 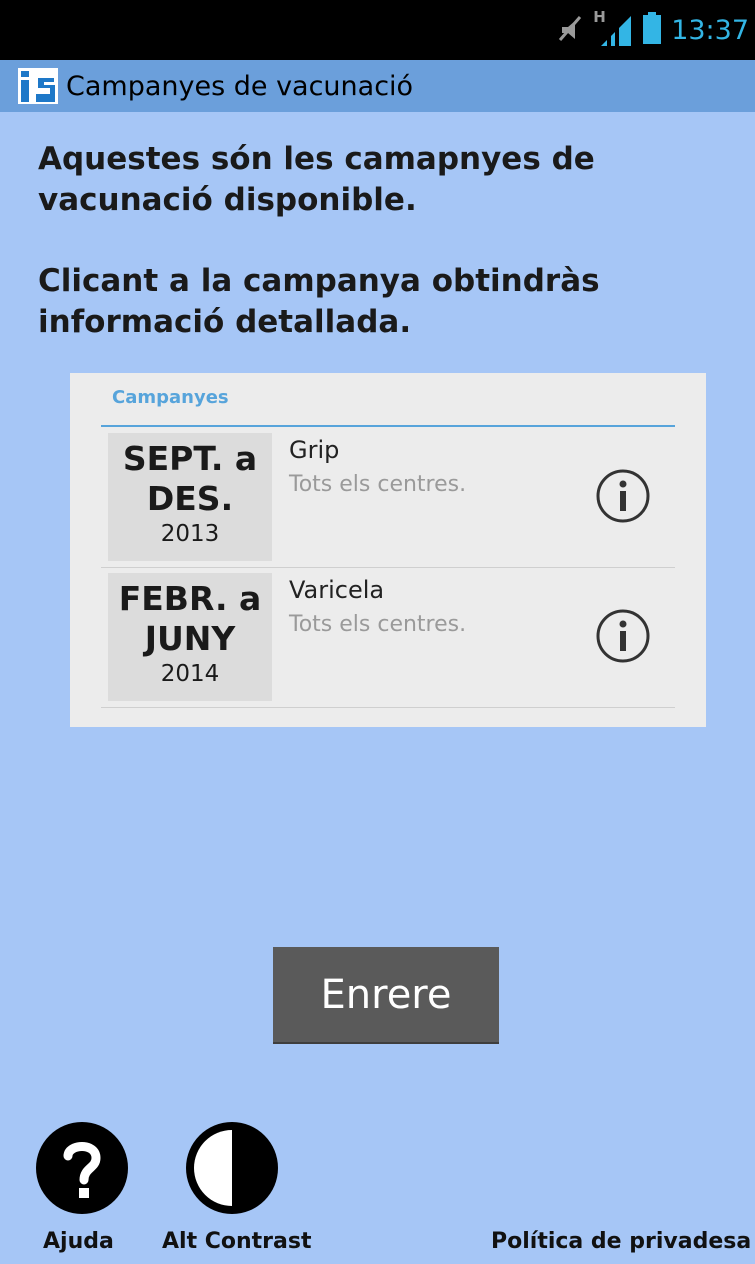 What do you see at coordinates (570, 30) in the screenshot?
I see `muted-icon` at bounding box center [570, 30].